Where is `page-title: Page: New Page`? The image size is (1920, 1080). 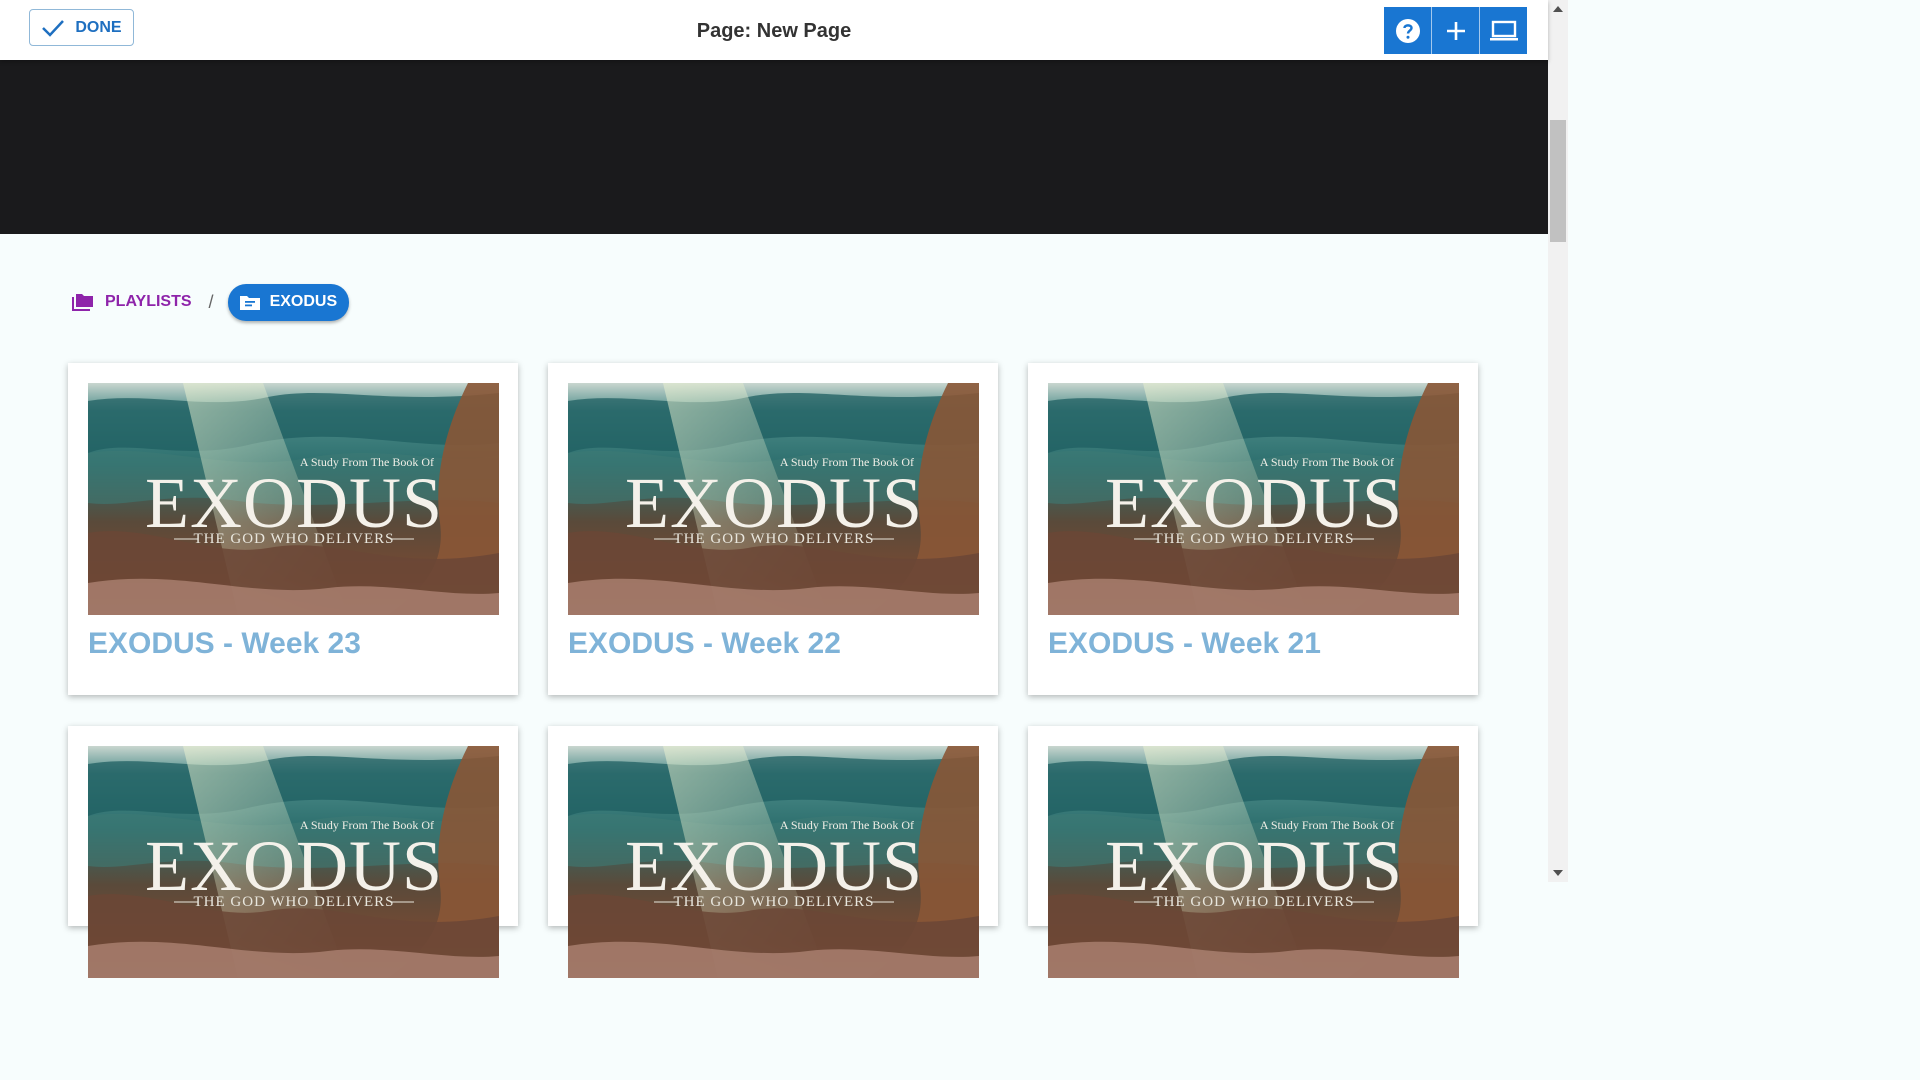 page-title: Page: New Page is located at coordinates (774, 31).